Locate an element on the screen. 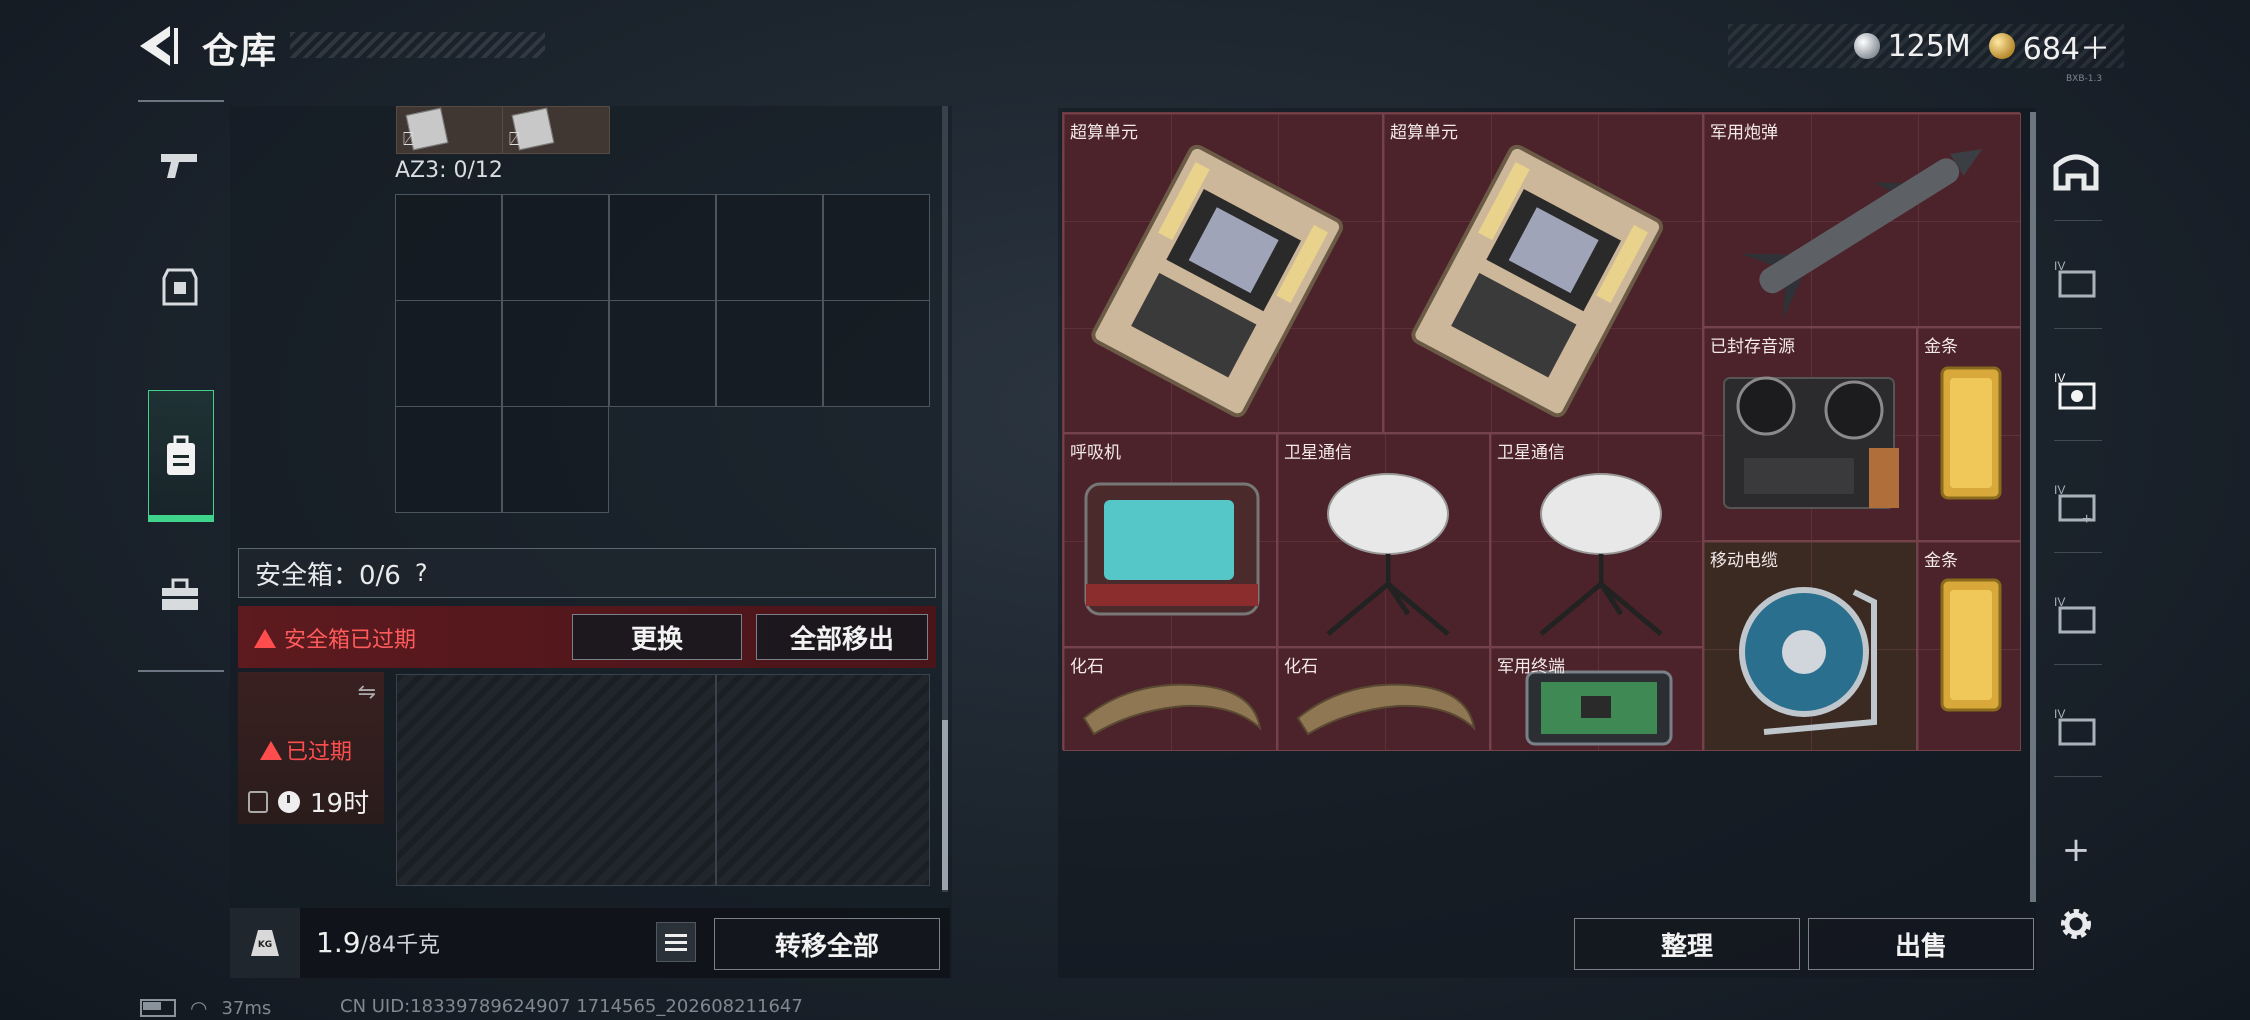  tab-3-icon: IV + is located at coordinates (2075, 503).